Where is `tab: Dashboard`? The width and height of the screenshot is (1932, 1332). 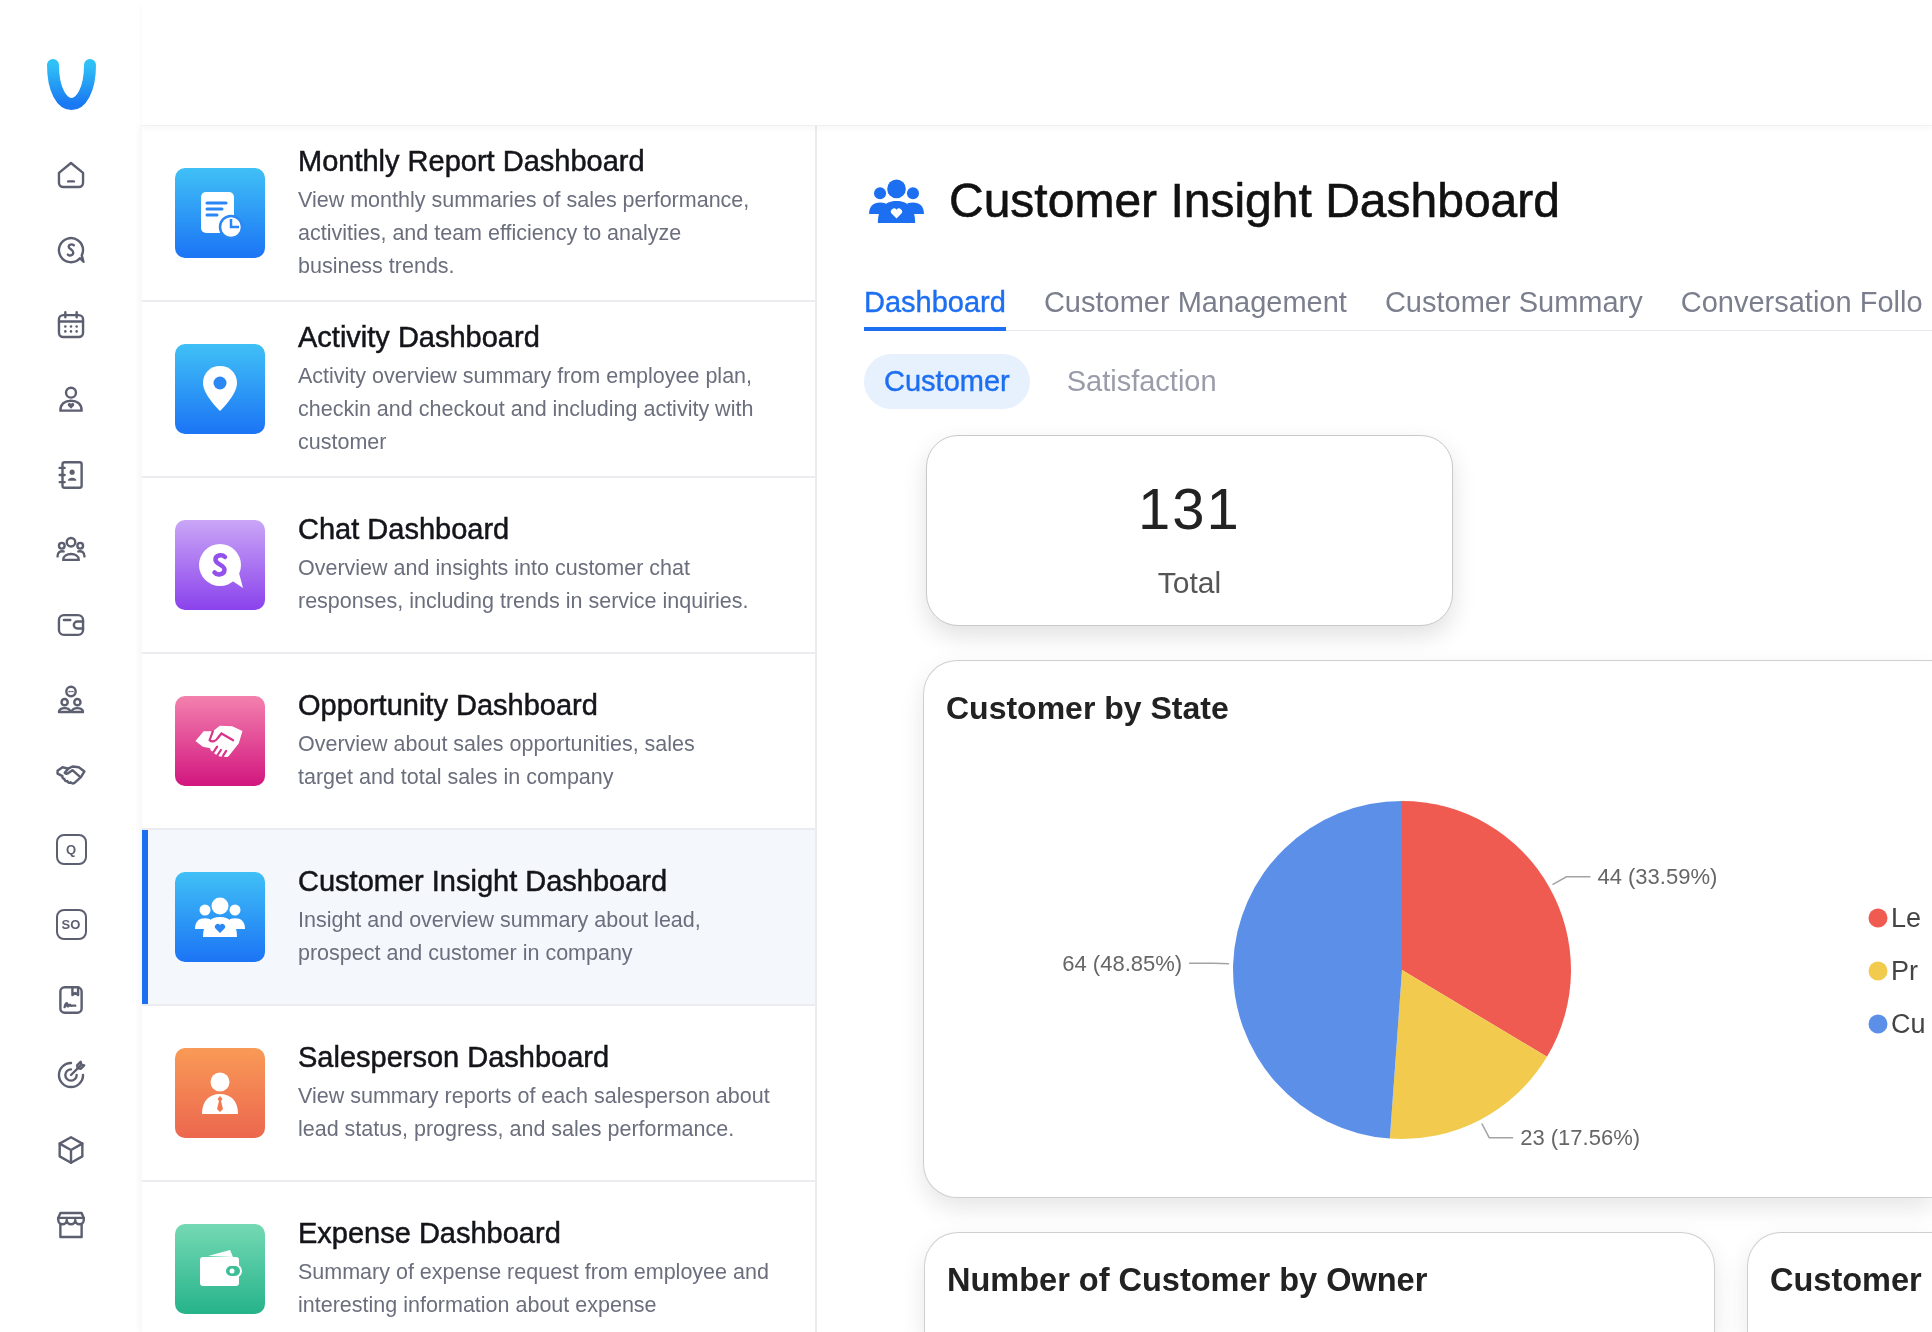
tab: Dashboard is located at coordinates (935, 308).